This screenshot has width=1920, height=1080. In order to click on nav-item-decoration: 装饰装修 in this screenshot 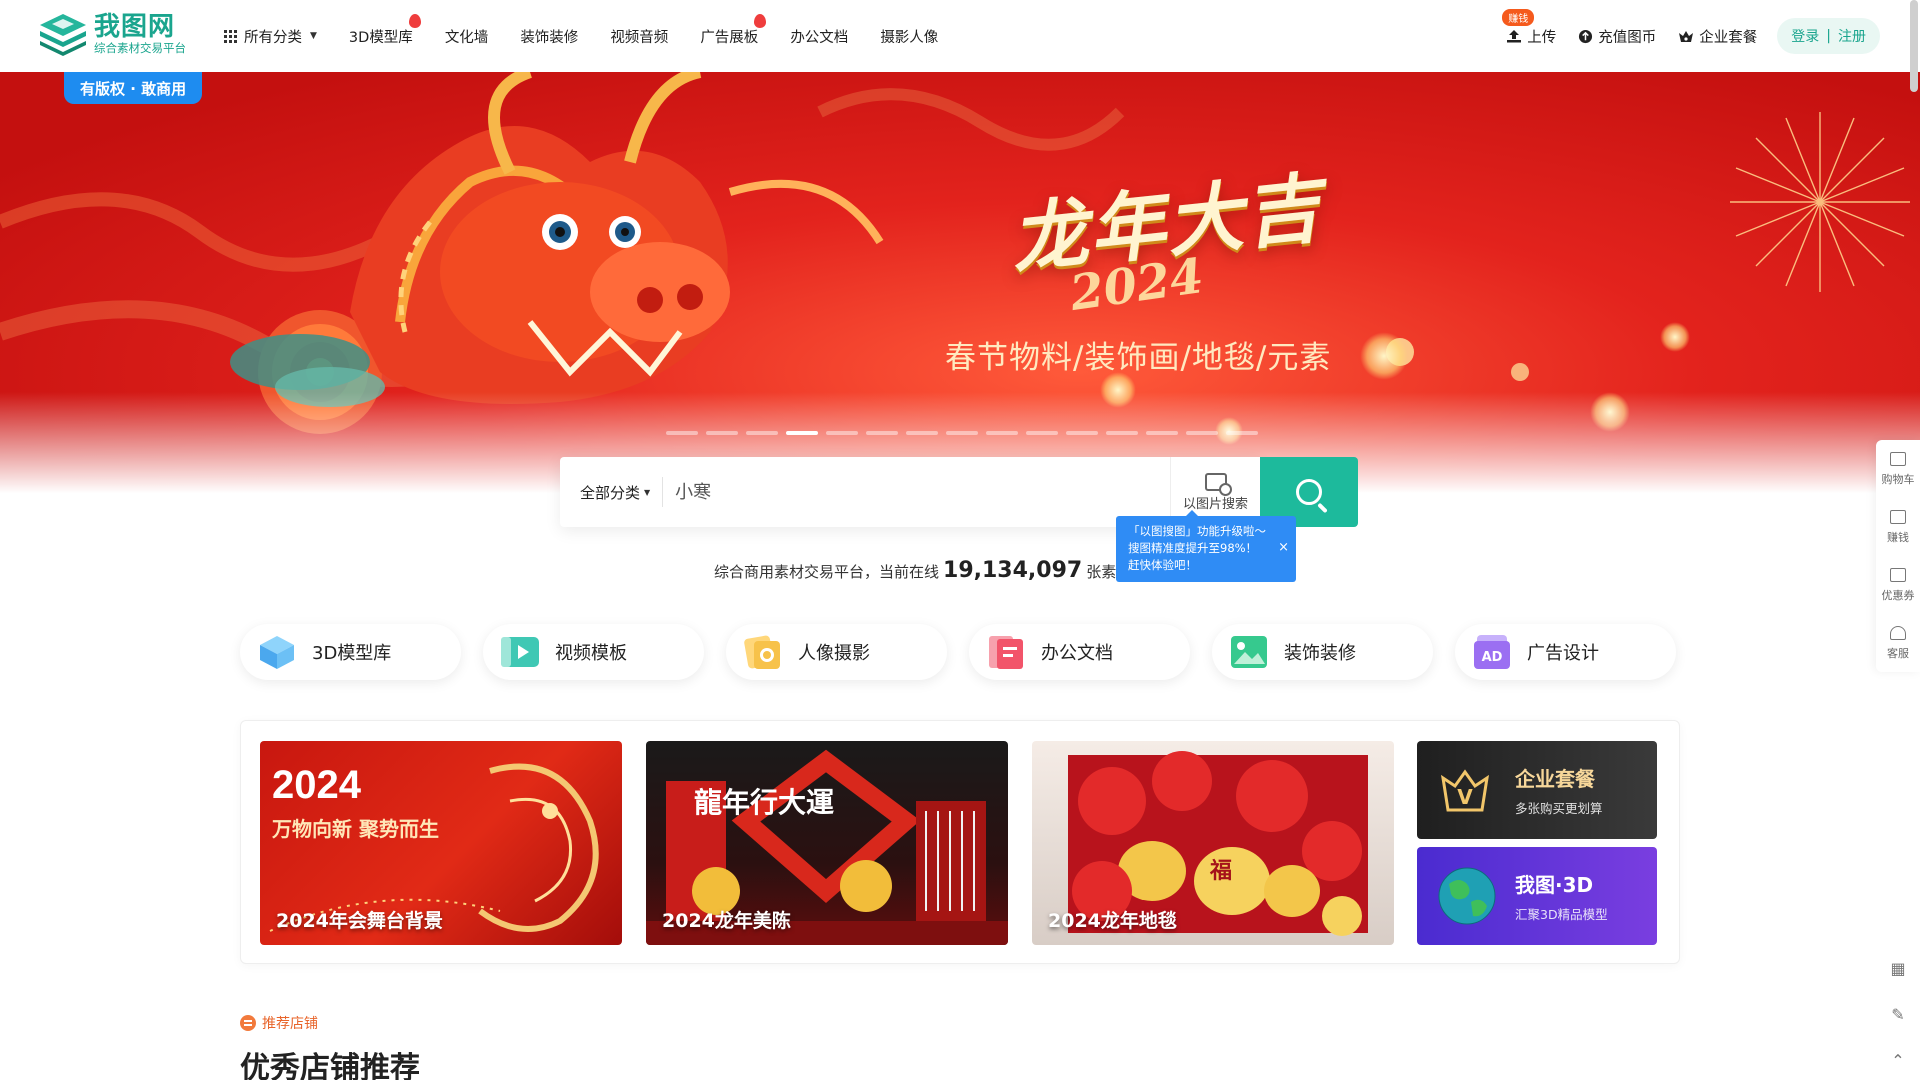, I will do `click(549, 36)`.